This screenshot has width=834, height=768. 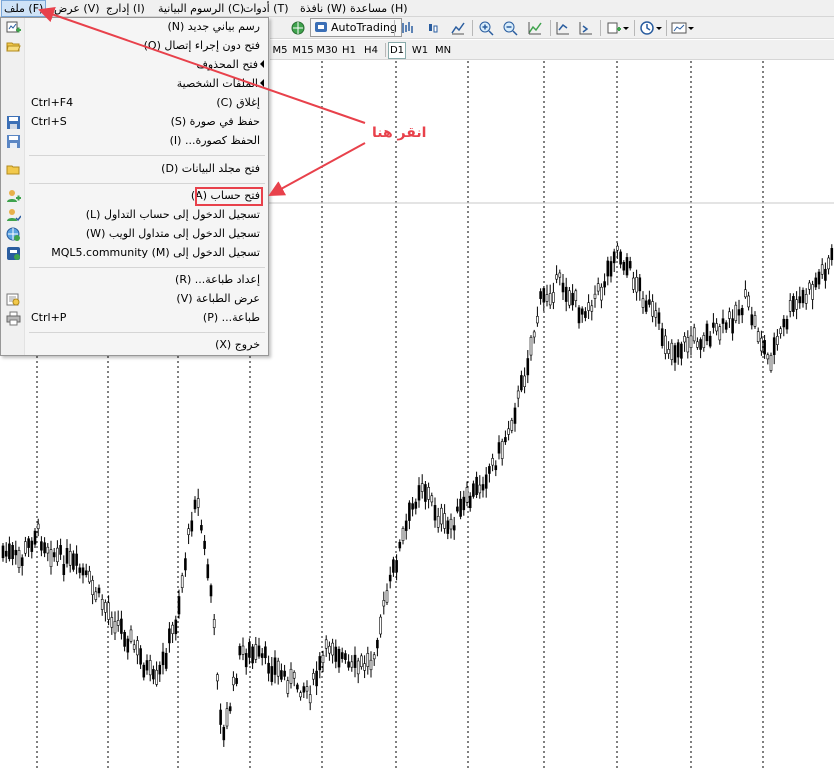 I want to click on annotation-arrows, so click(x=202, y=101).